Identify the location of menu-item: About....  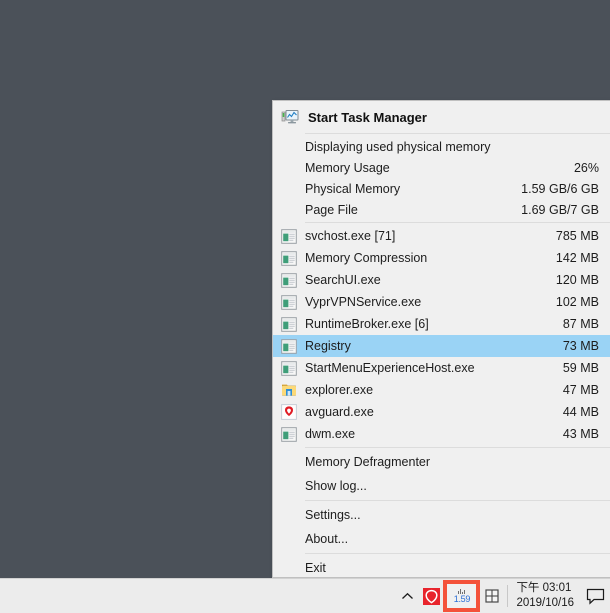
(441, 539).